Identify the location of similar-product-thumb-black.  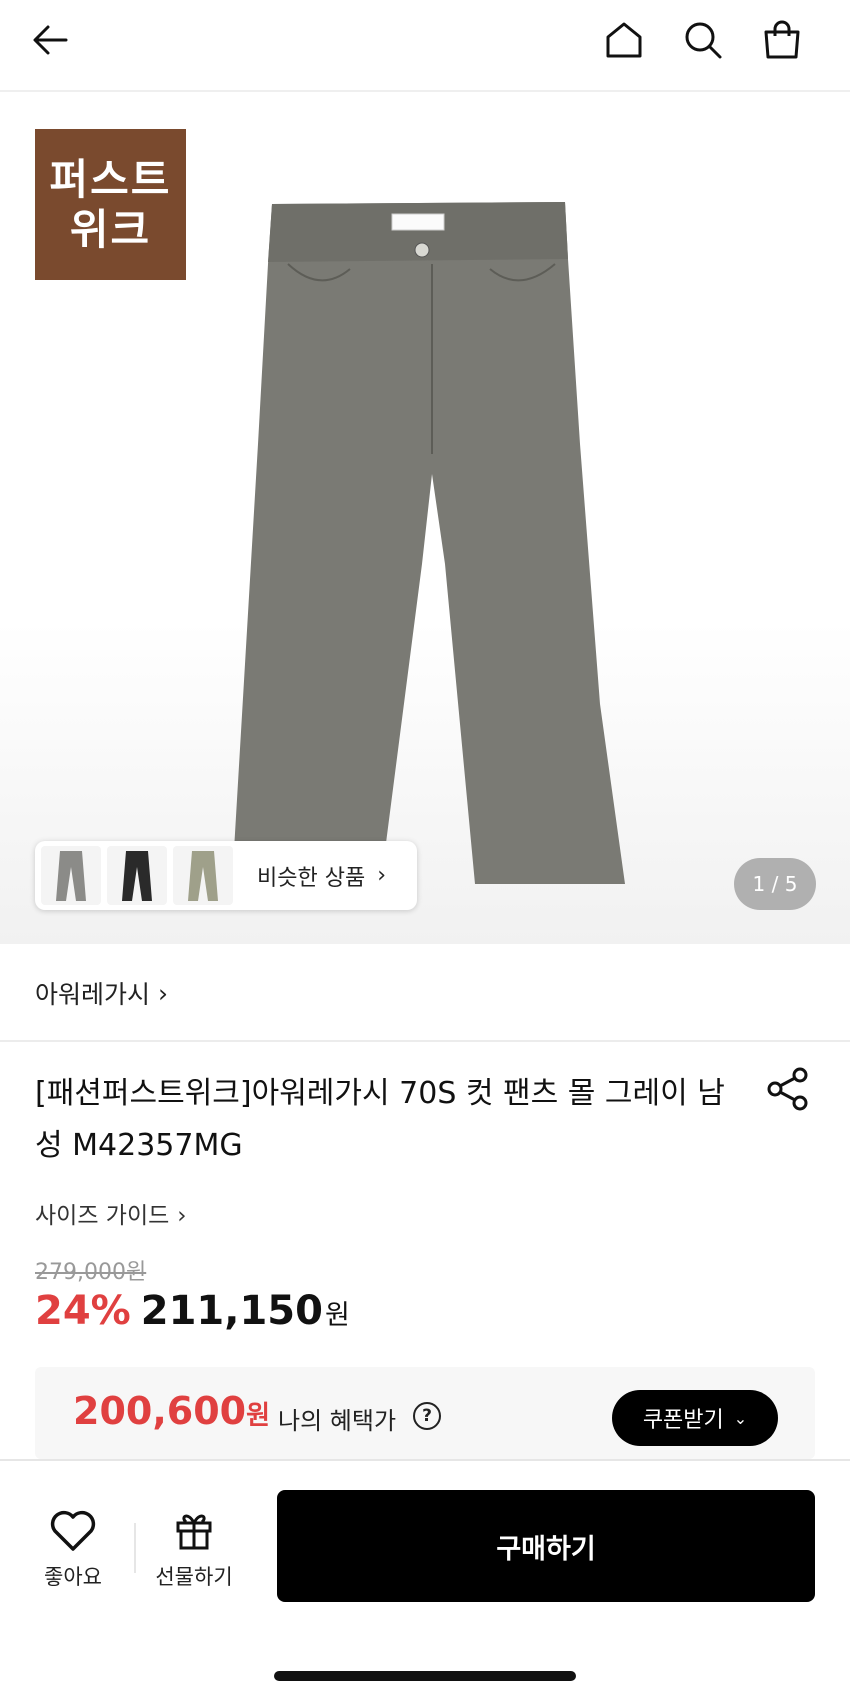
(137, 875).